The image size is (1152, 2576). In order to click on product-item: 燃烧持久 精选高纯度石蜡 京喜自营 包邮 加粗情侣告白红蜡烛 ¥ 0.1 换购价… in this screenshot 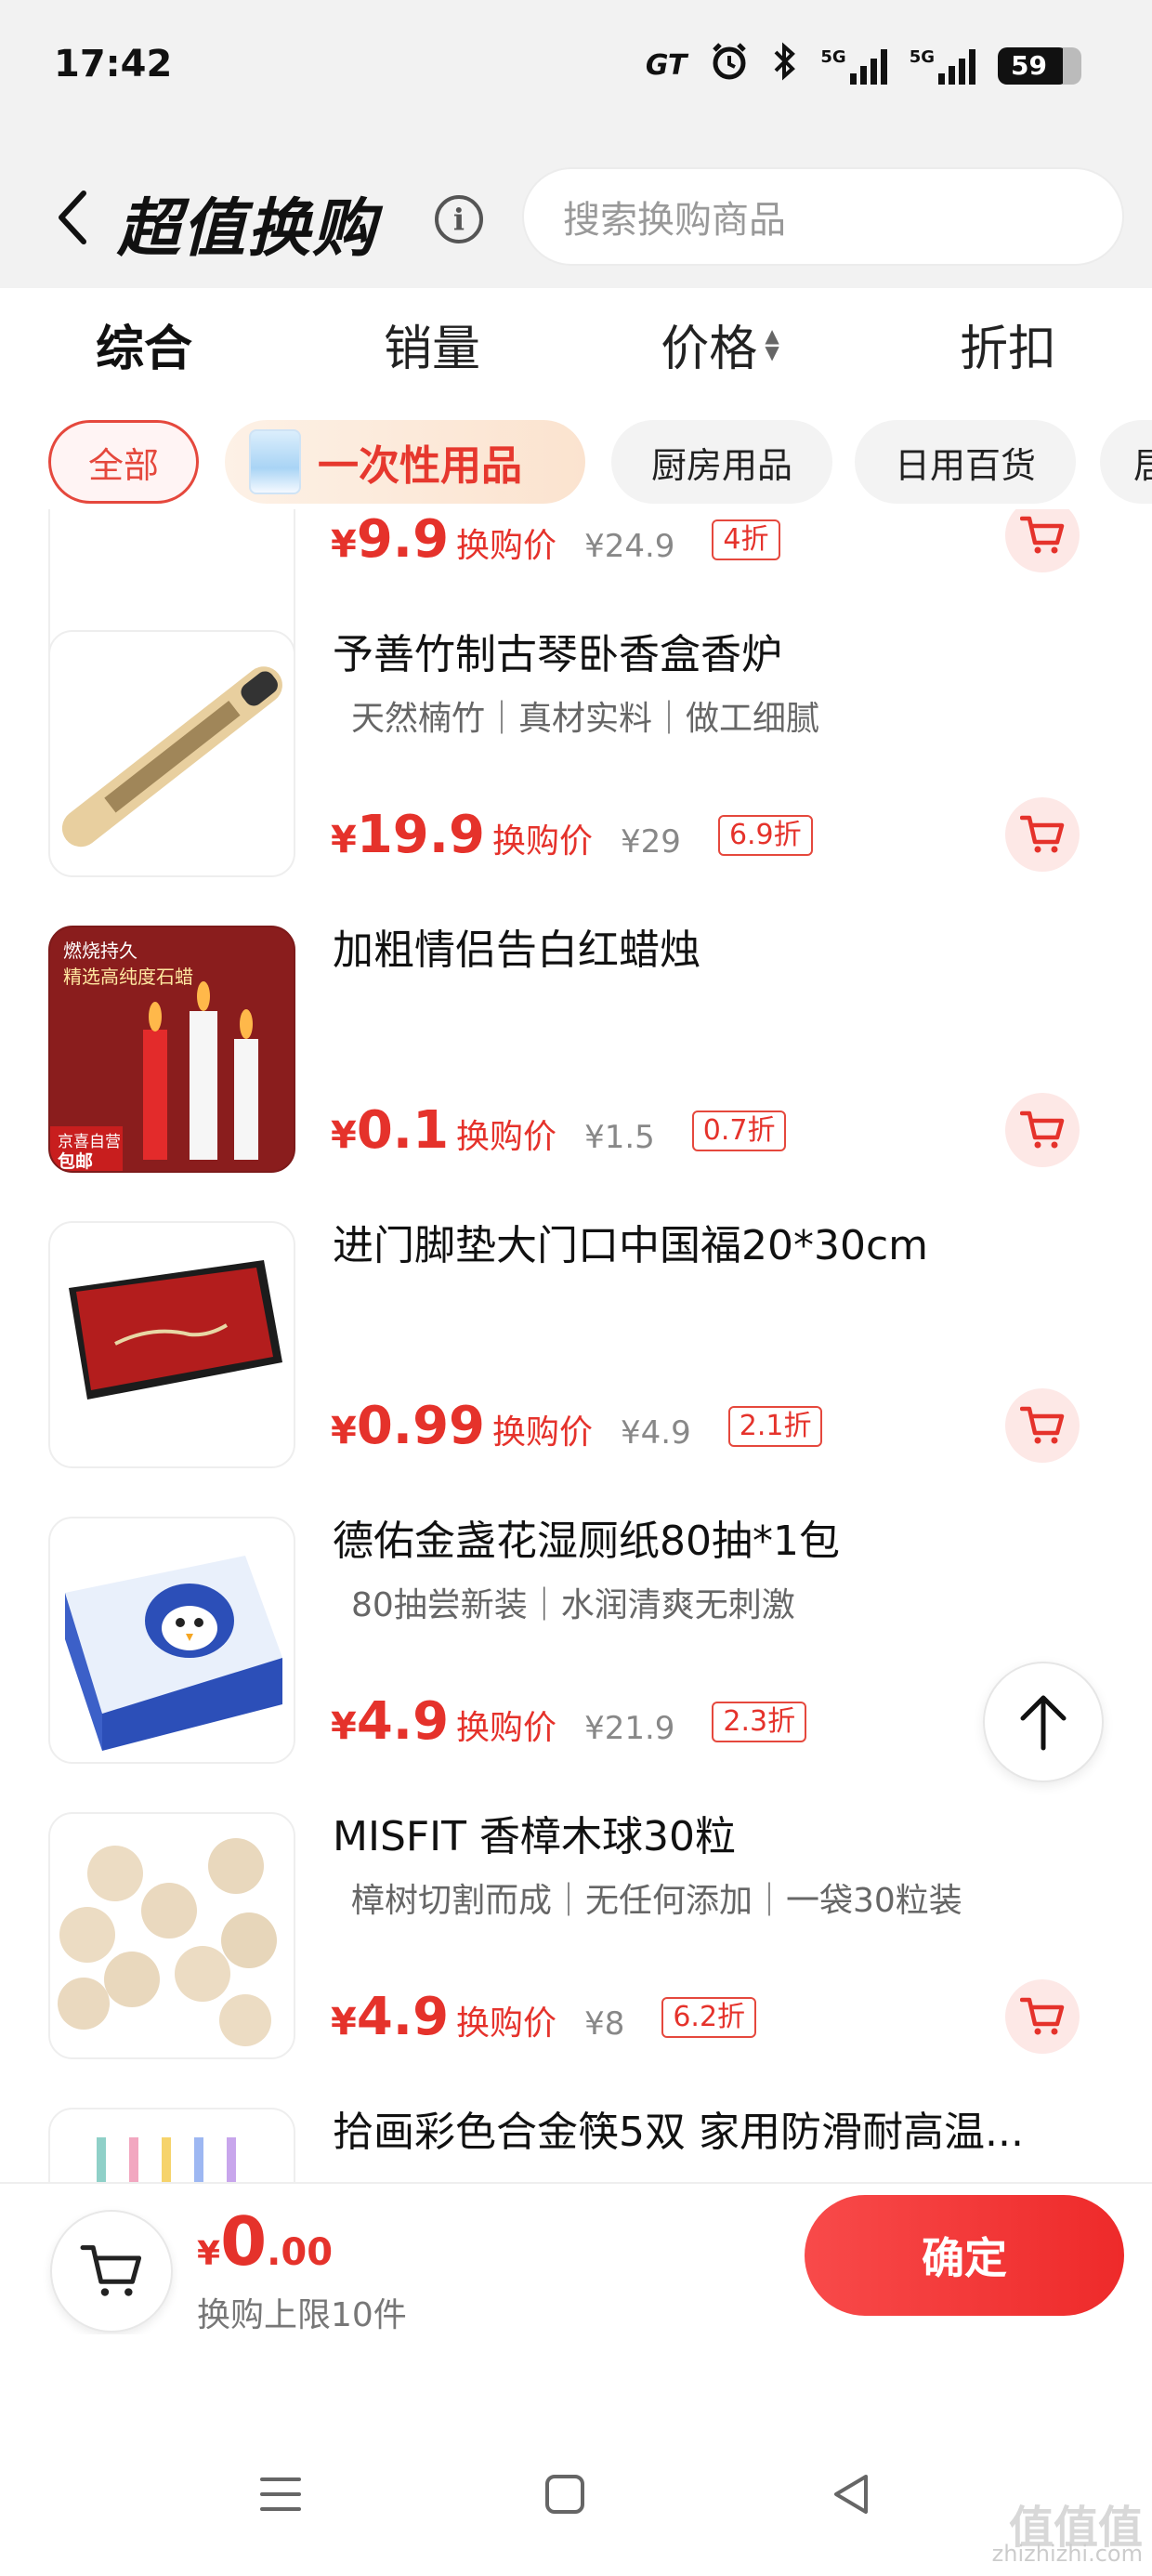, I will do `click(576, 1064)`.